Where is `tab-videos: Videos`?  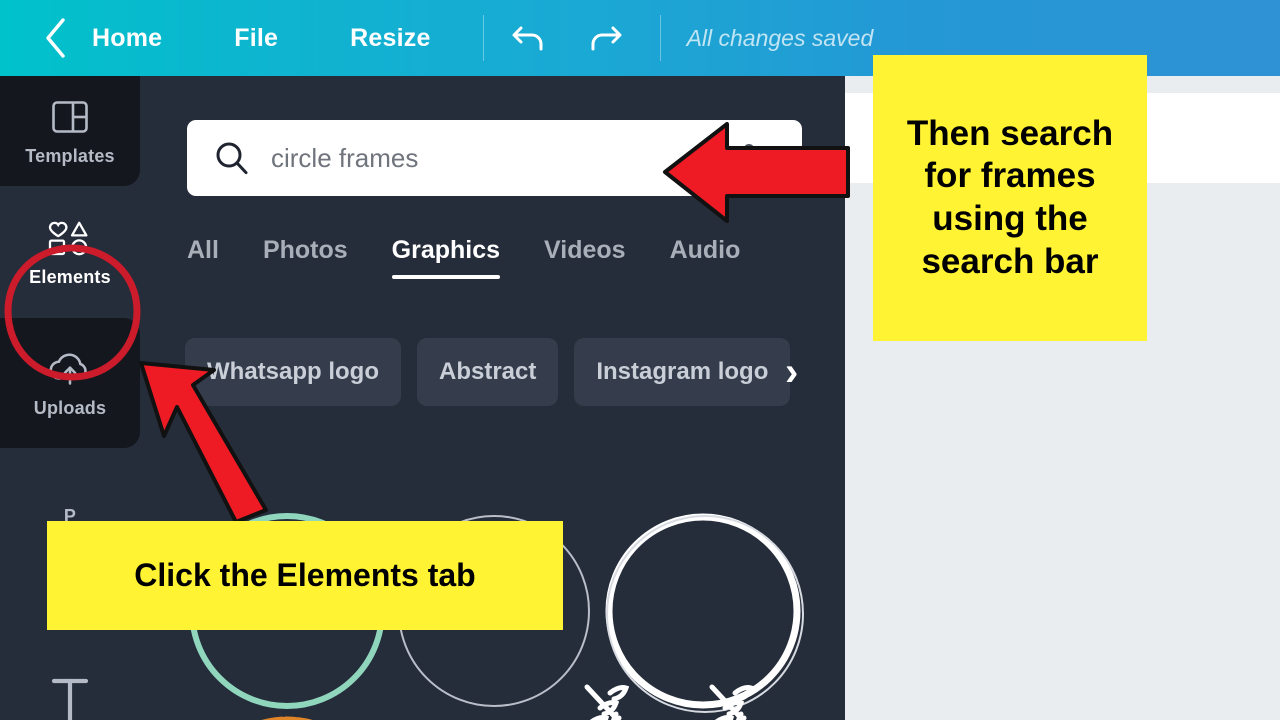 tab-videos: Videos is located at coordinates (585, 257).